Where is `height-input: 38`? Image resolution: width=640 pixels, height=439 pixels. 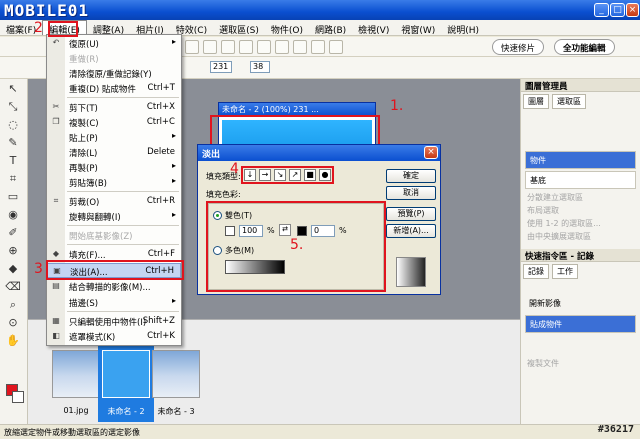 height-input: 38 is located at coordinates (260, 67).